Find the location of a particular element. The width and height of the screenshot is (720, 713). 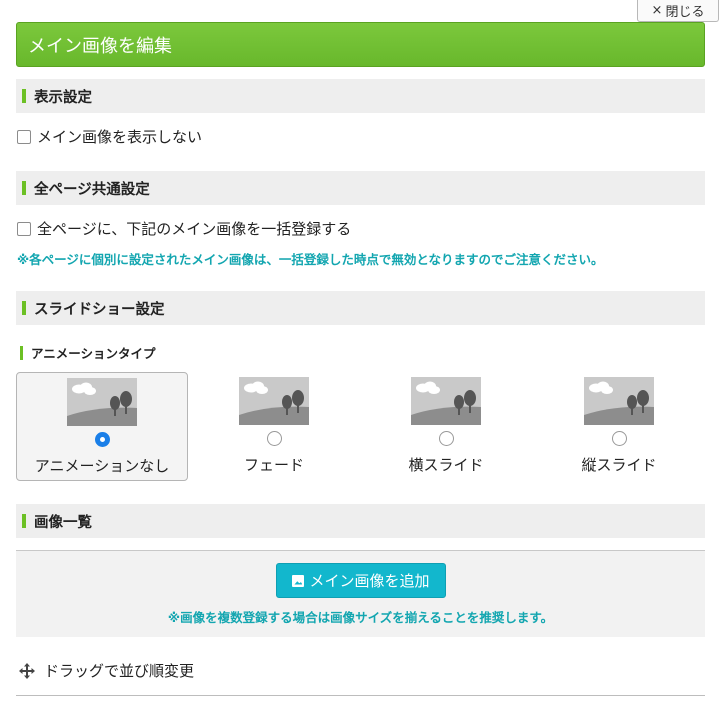

dialog-title: メイン画像を編集 is located at coordinates (360, 44).